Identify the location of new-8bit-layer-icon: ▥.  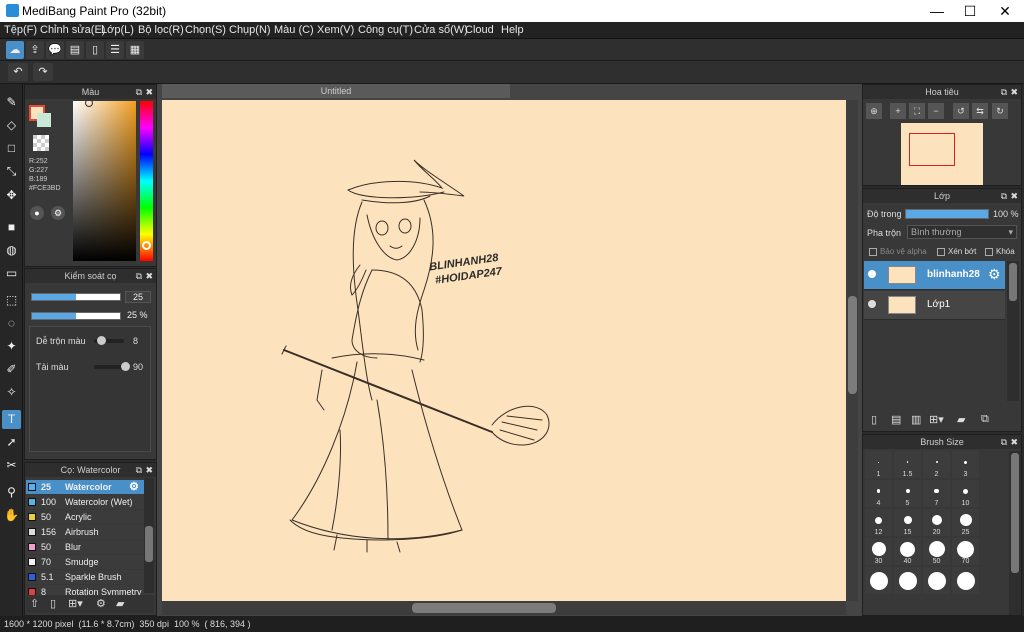
(916, 419).